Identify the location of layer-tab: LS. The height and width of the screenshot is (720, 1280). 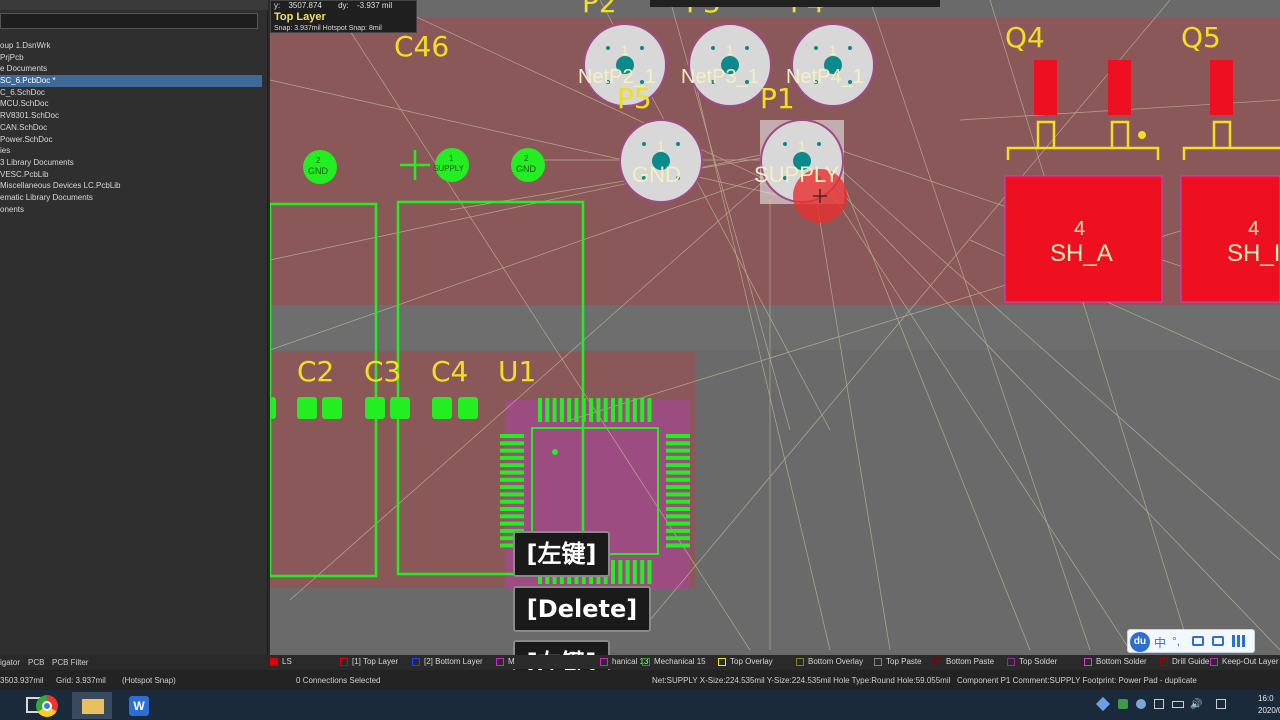
(281, 662).